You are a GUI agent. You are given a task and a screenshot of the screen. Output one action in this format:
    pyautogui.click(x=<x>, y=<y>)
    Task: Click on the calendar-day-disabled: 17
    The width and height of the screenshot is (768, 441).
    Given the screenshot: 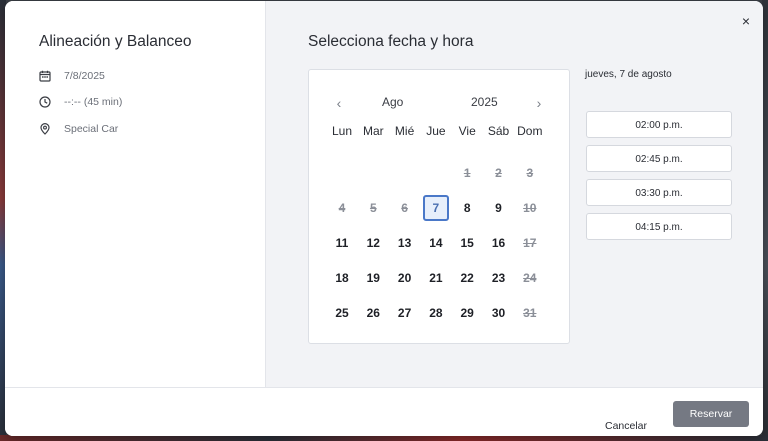 What is the action you would take?
    pyautogui.click(x=530, y=243)
    